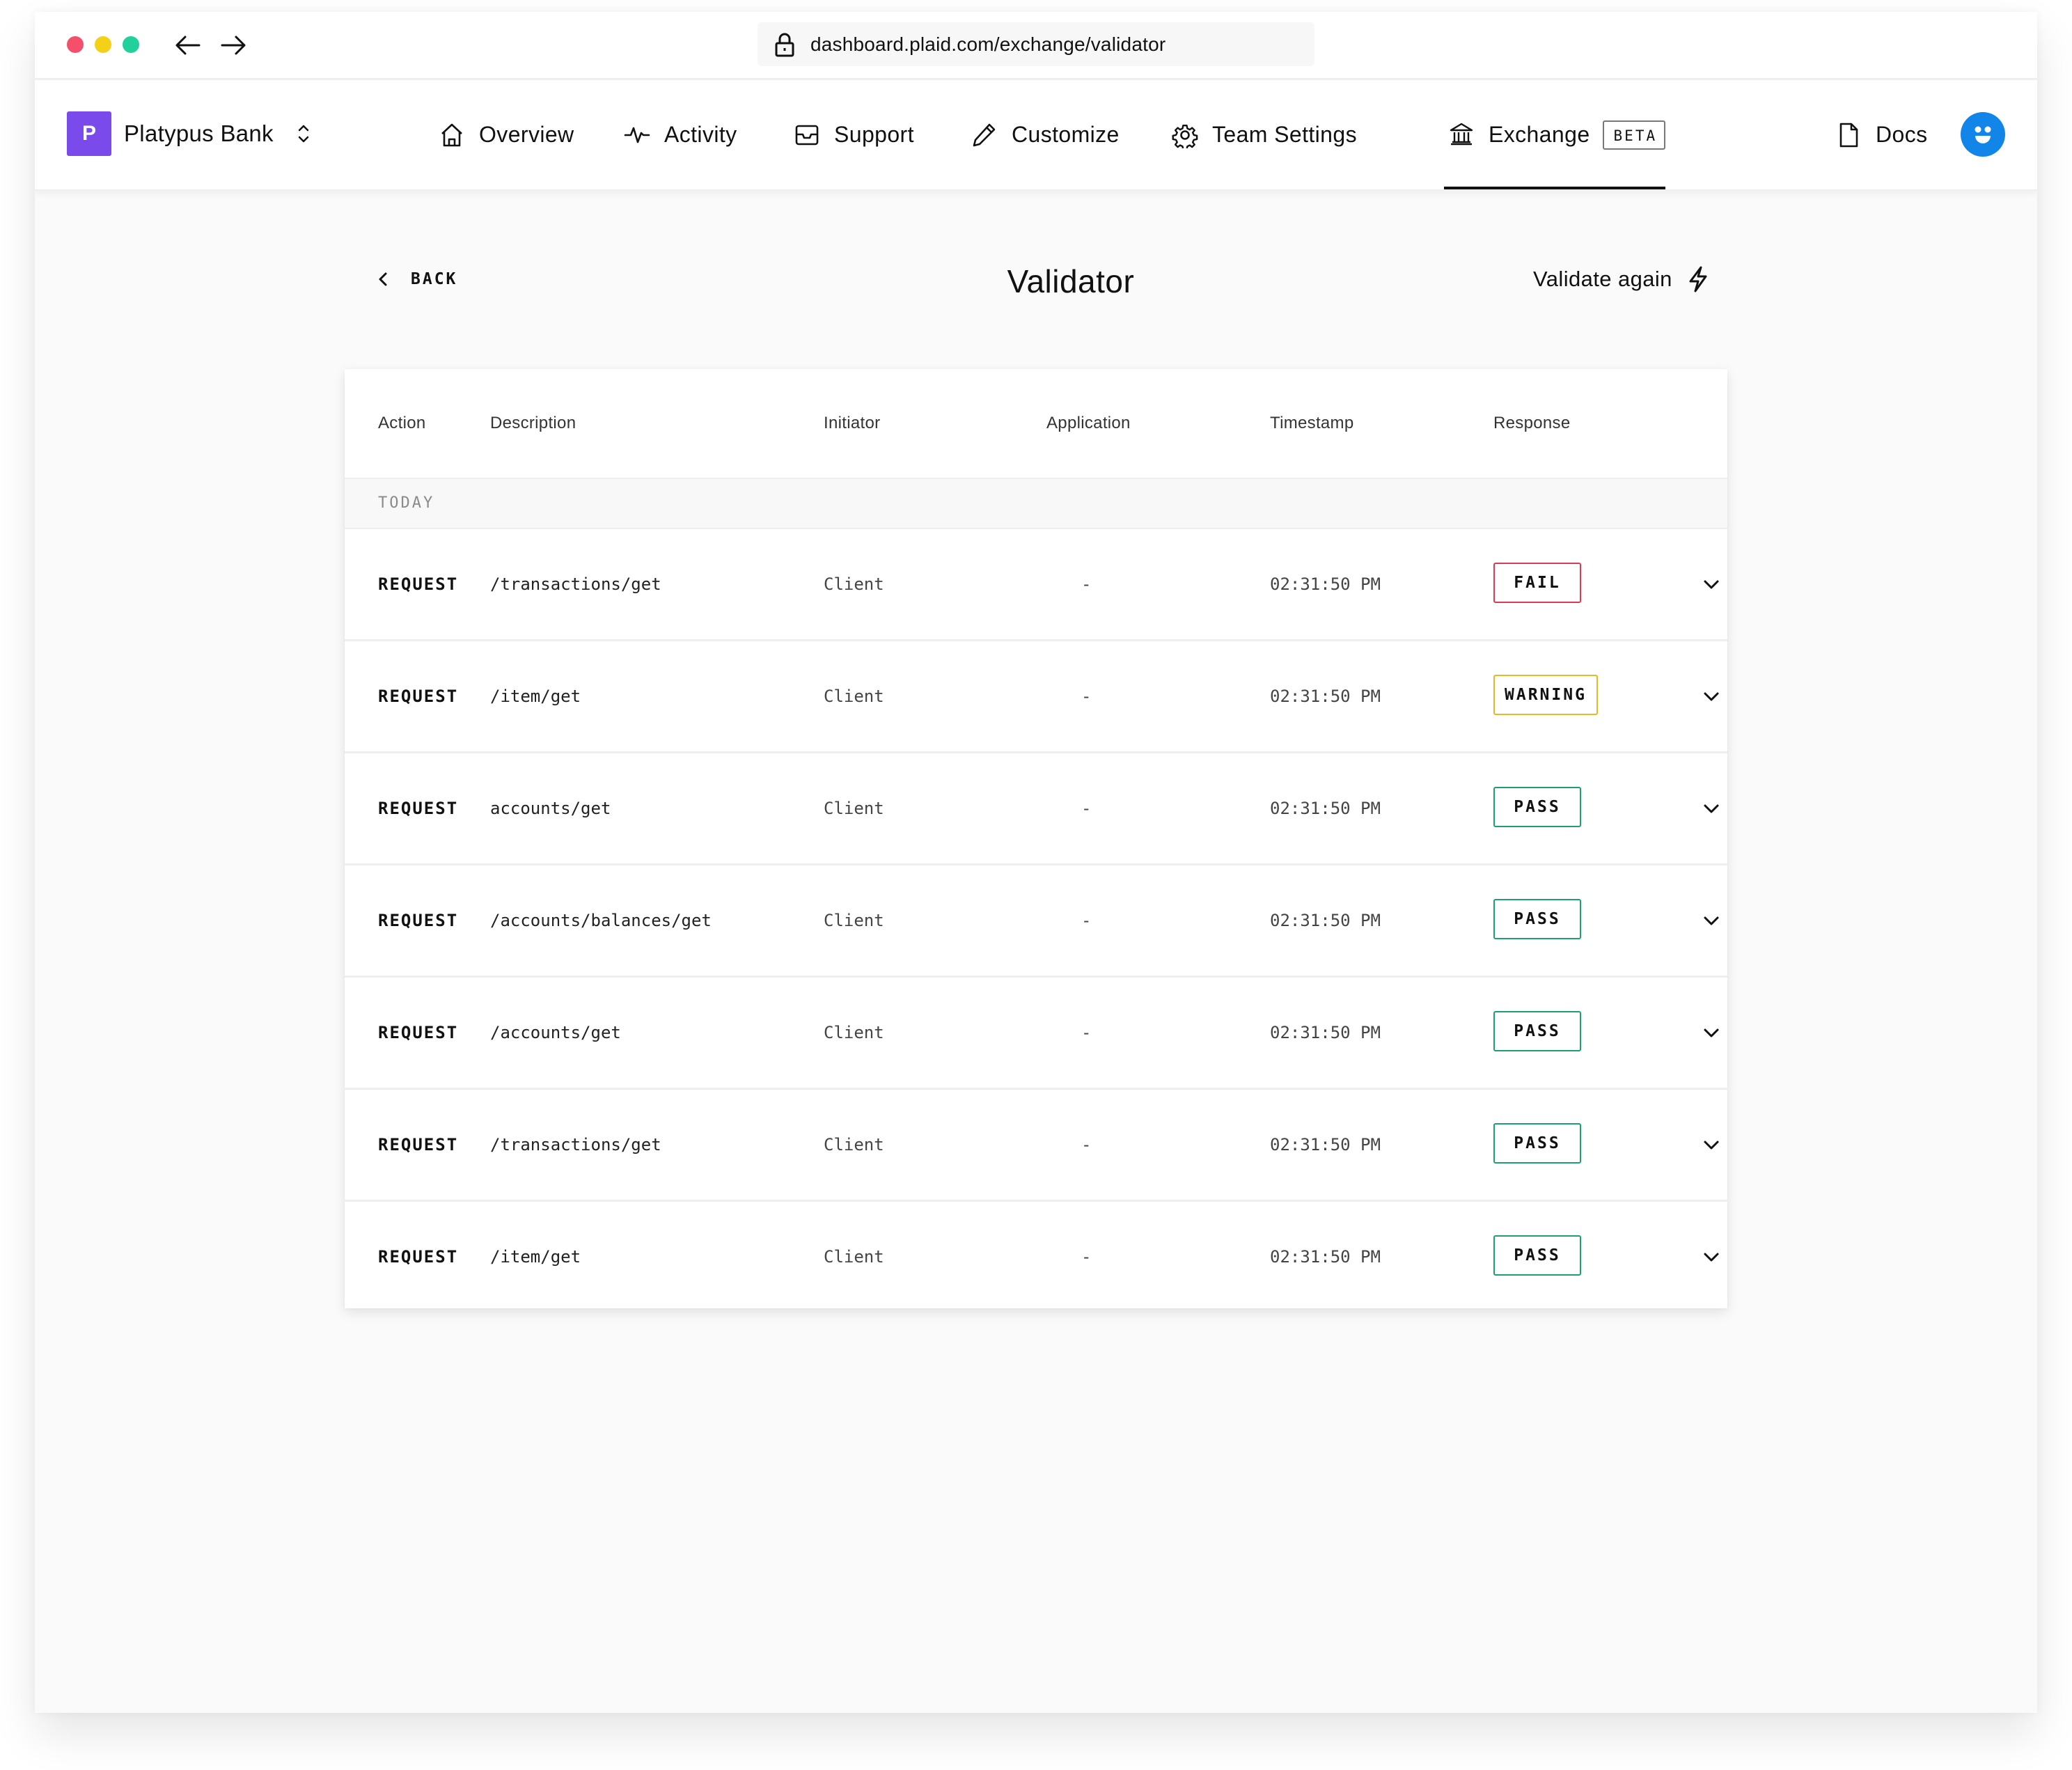 The image size is (2072, 1770). What do you see at coordinates (555, 1032) in the screenshot?
I see `row-description: /accounts/get` at bounding box center [555, 1032].